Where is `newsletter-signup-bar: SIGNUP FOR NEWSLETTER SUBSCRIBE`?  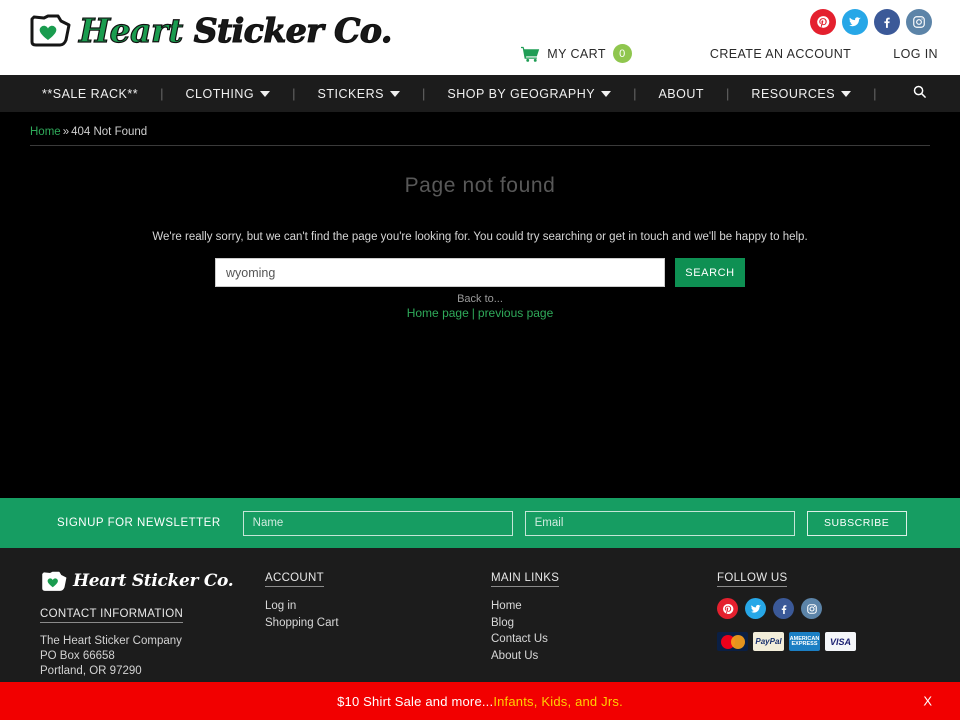 newsletter-signup-bar: SIGNUP FOR NEWSLETTER SUBSCRIBE is located at coordinates (480, 523).